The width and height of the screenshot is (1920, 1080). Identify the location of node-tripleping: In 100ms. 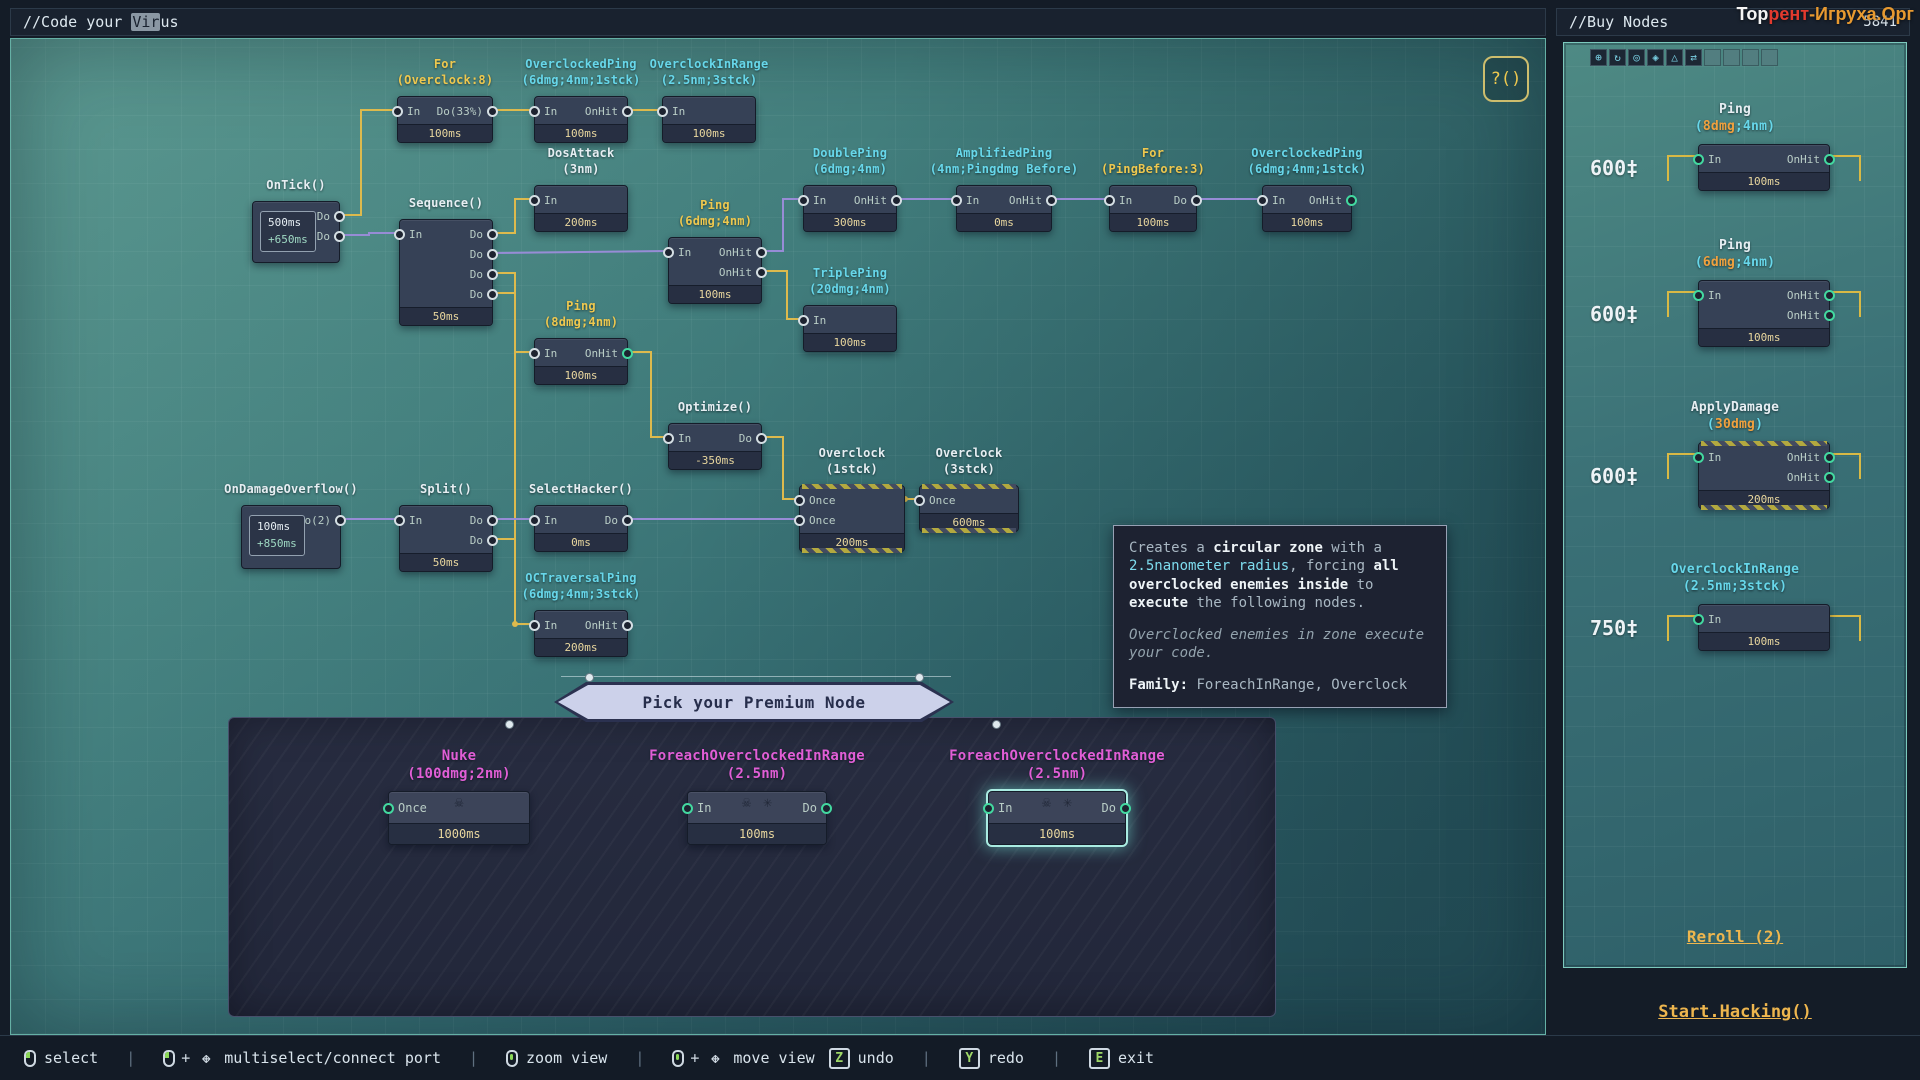
(847, 328).